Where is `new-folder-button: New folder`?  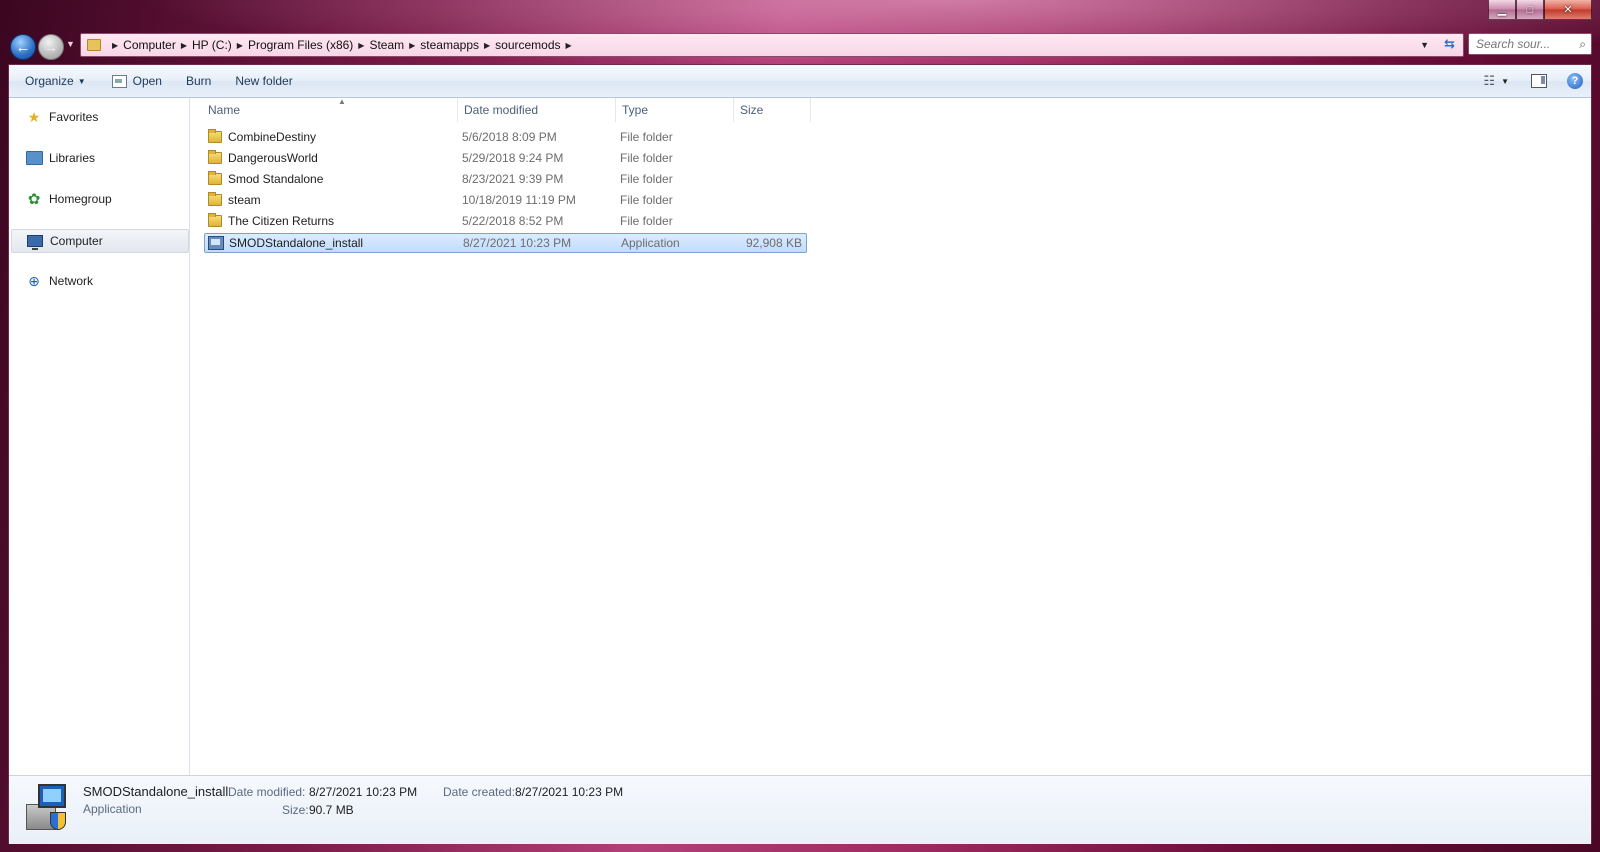
new-folder-button: New folder is located at coordinates (263, 81).